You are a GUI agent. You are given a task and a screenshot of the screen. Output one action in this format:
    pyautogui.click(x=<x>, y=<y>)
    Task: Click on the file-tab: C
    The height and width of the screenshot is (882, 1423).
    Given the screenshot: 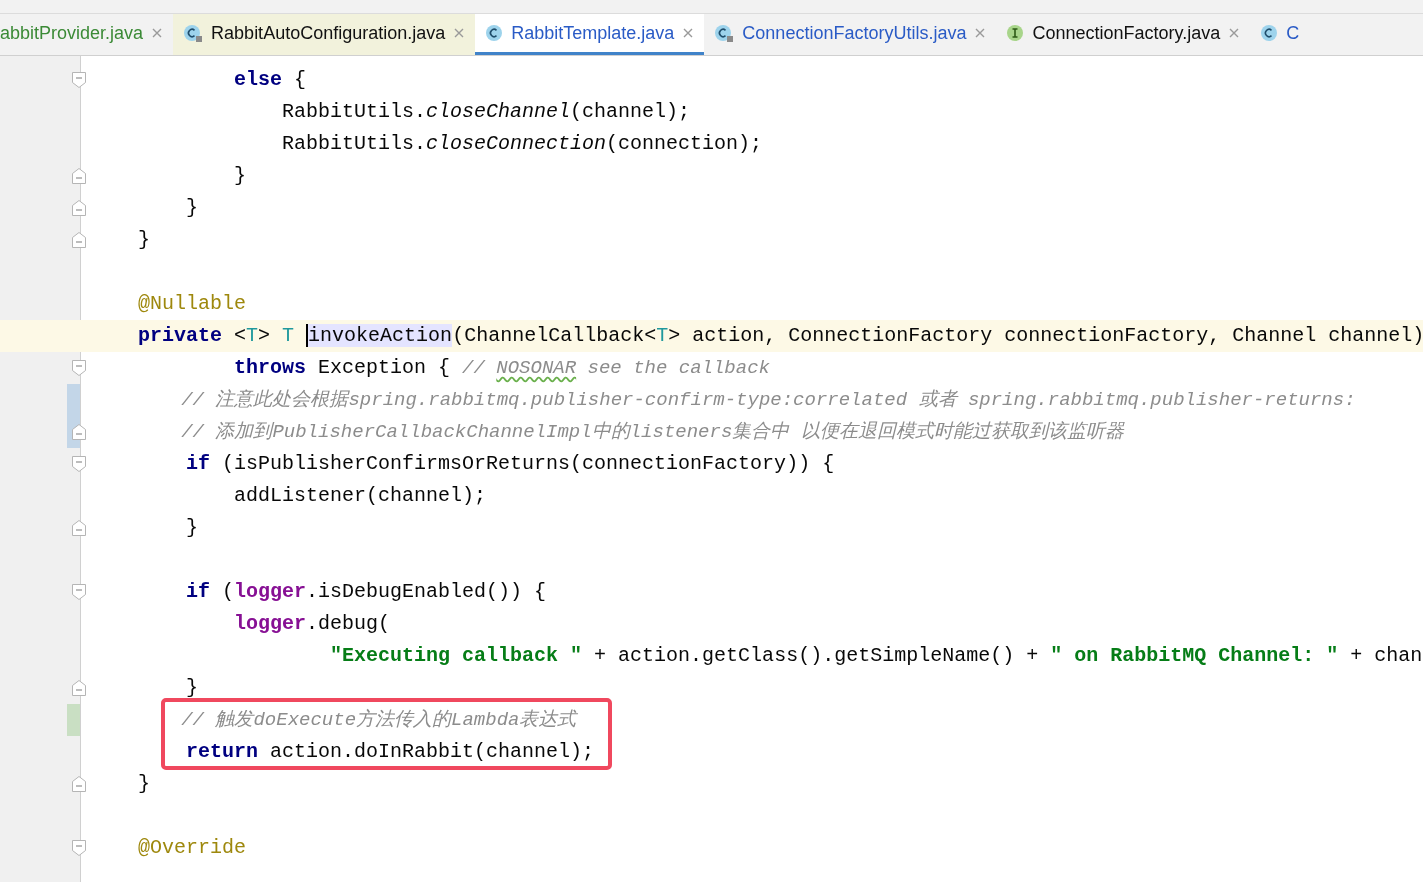 What is the action you would take?
    pyautogui.click(x=1280, y=34)
    